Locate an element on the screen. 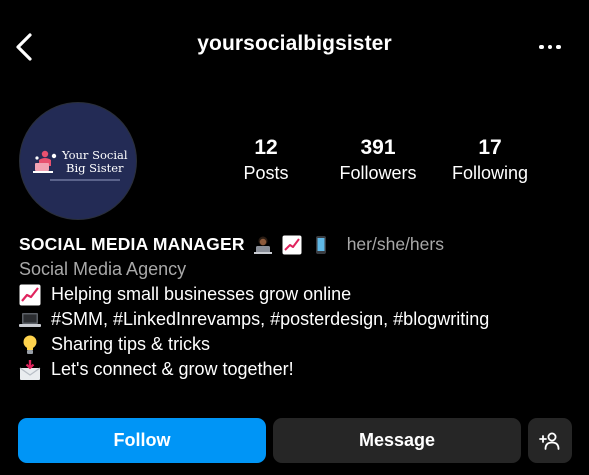 The image size is (589, 475). bio-line: Helping small businesses grow online is located at coordinates (299, 294).